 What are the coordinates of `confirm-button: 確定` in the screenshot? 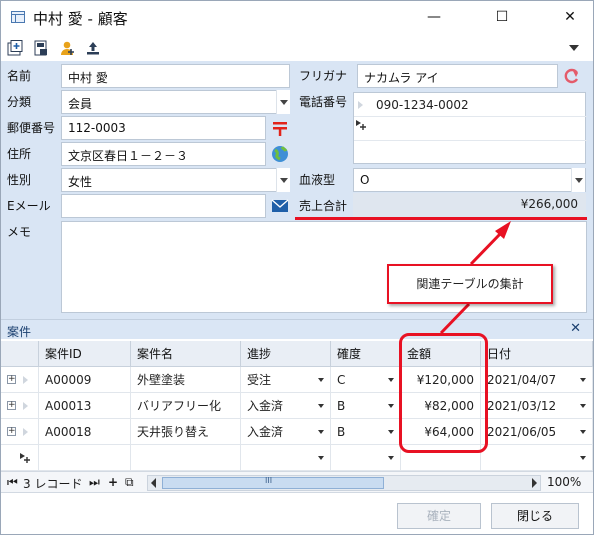 It's located at (439, 516).